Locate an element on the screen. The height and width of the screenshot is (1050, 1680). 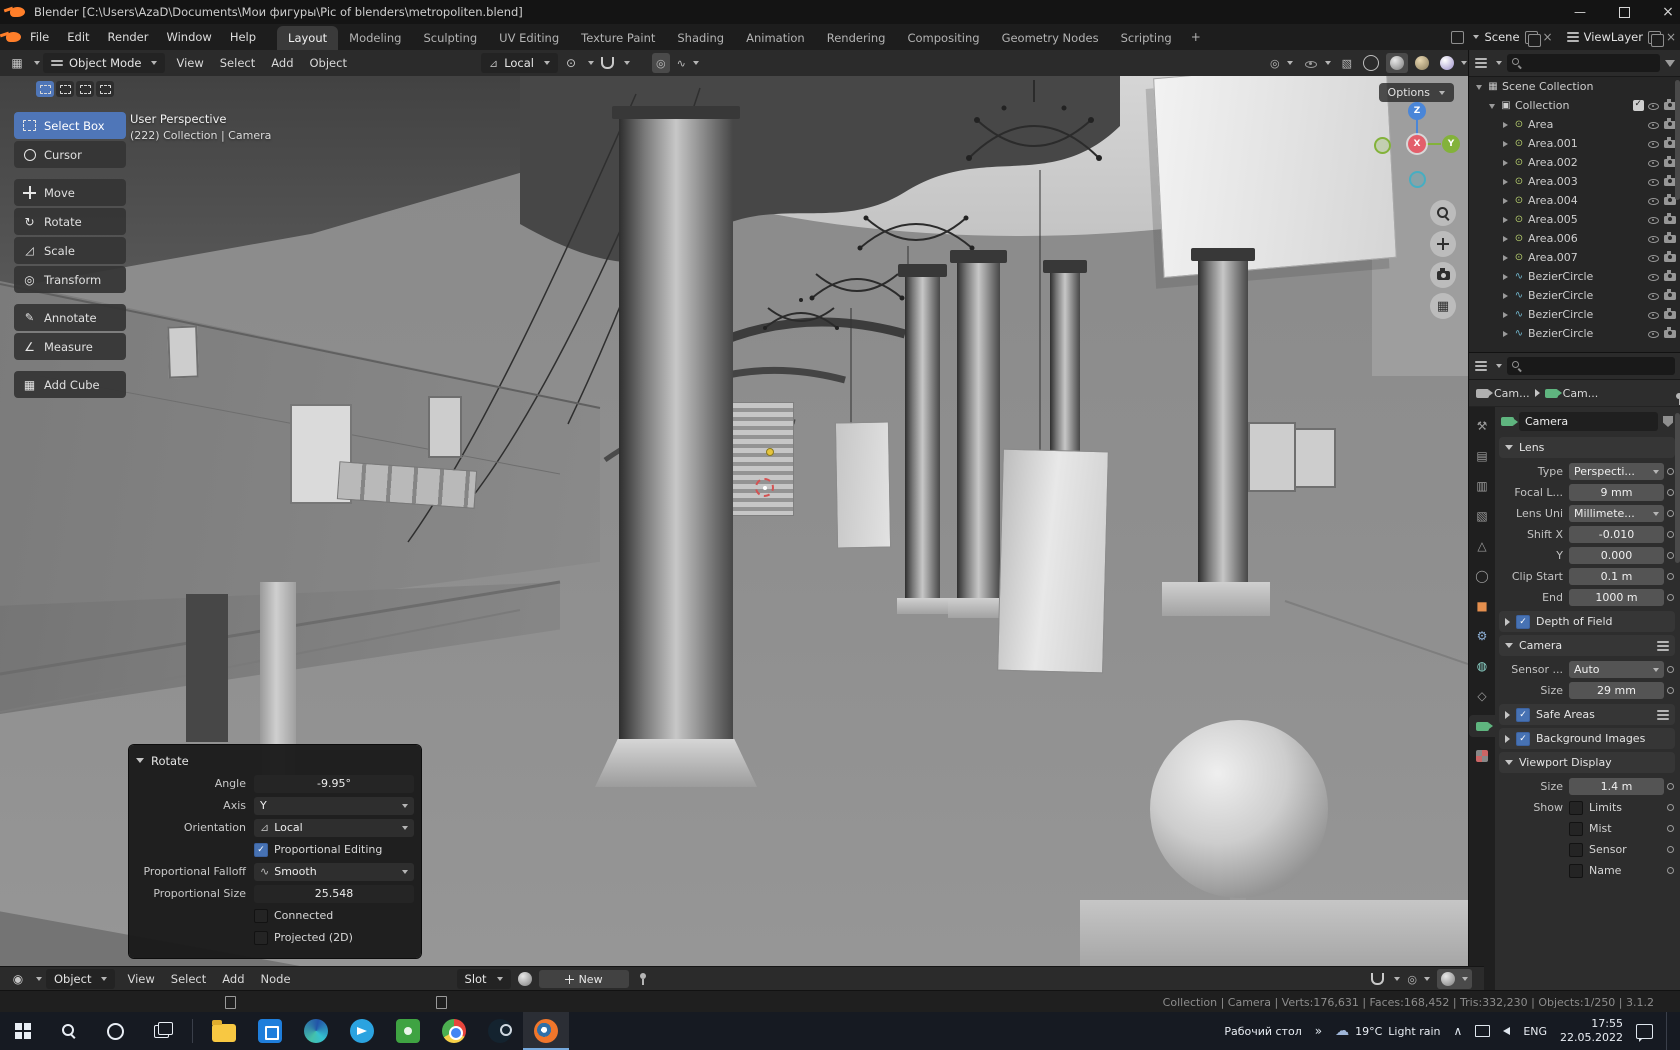
node-editor-menu-item: Add is located at coordinates (233, 979).